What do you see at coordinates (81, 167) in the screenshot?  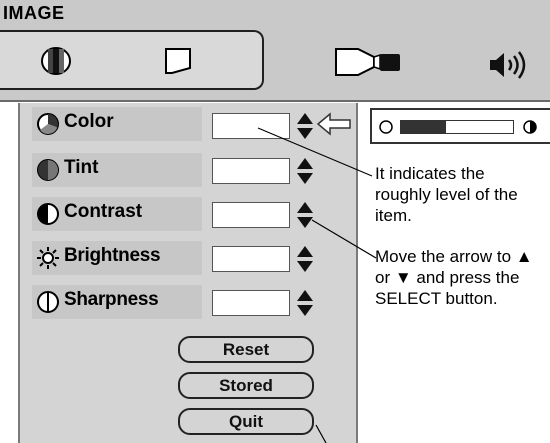 I see `tint-label: Tint` at bounding box center [81, 167].